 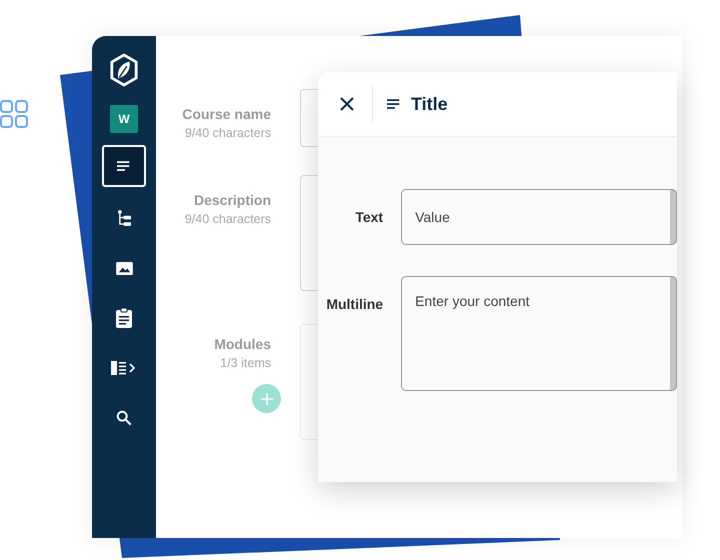 What do you see at coordinates (124, 70) in the screenshot?
I see `leaf-logo-icon` at bounding box center [124, 70].